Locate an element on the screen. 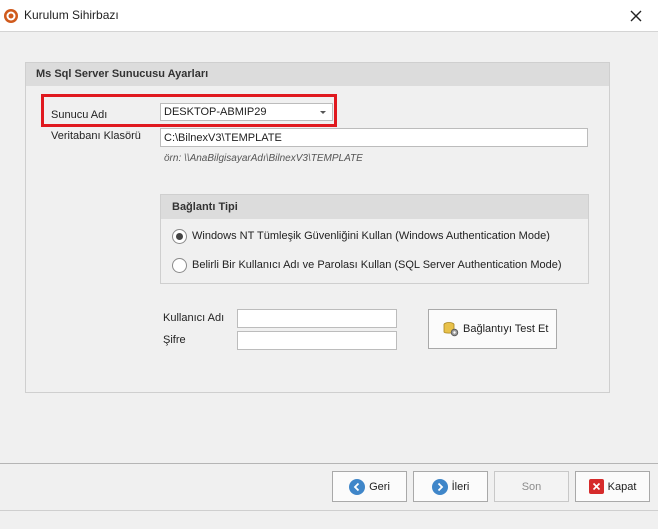  status-strip is located at coordinates (329, 519).